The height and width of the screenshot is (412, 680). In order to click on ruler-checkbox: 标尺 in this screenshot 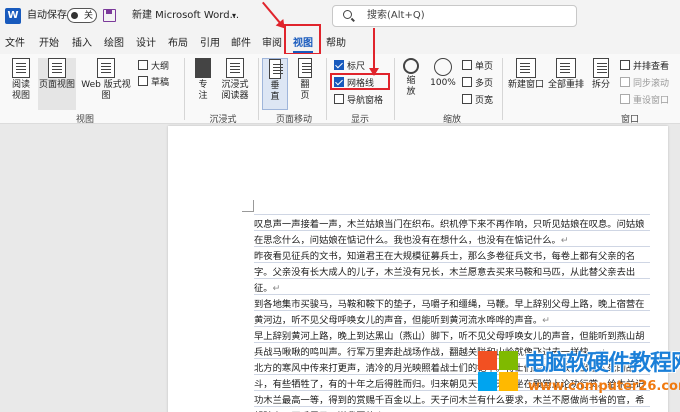, I will do `click(349, 66)`.